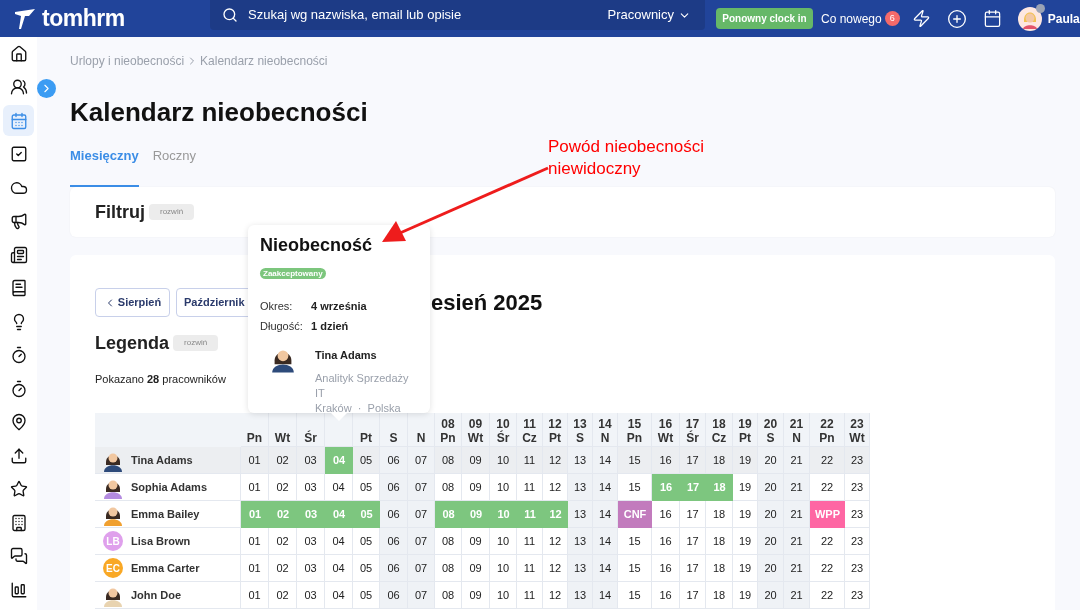  What do you see at coordinates (18, 53) in the screenshot?
I see `home-icon` at bounding box center [18, 53].